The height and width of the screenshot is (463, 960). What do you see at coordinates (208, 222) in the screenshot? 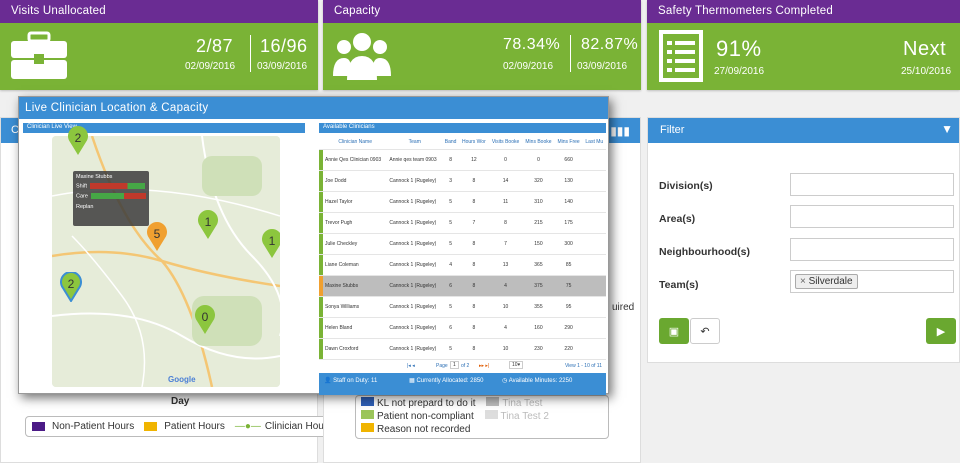
I see `pin-label: 1` at bounding box center [208, 222].